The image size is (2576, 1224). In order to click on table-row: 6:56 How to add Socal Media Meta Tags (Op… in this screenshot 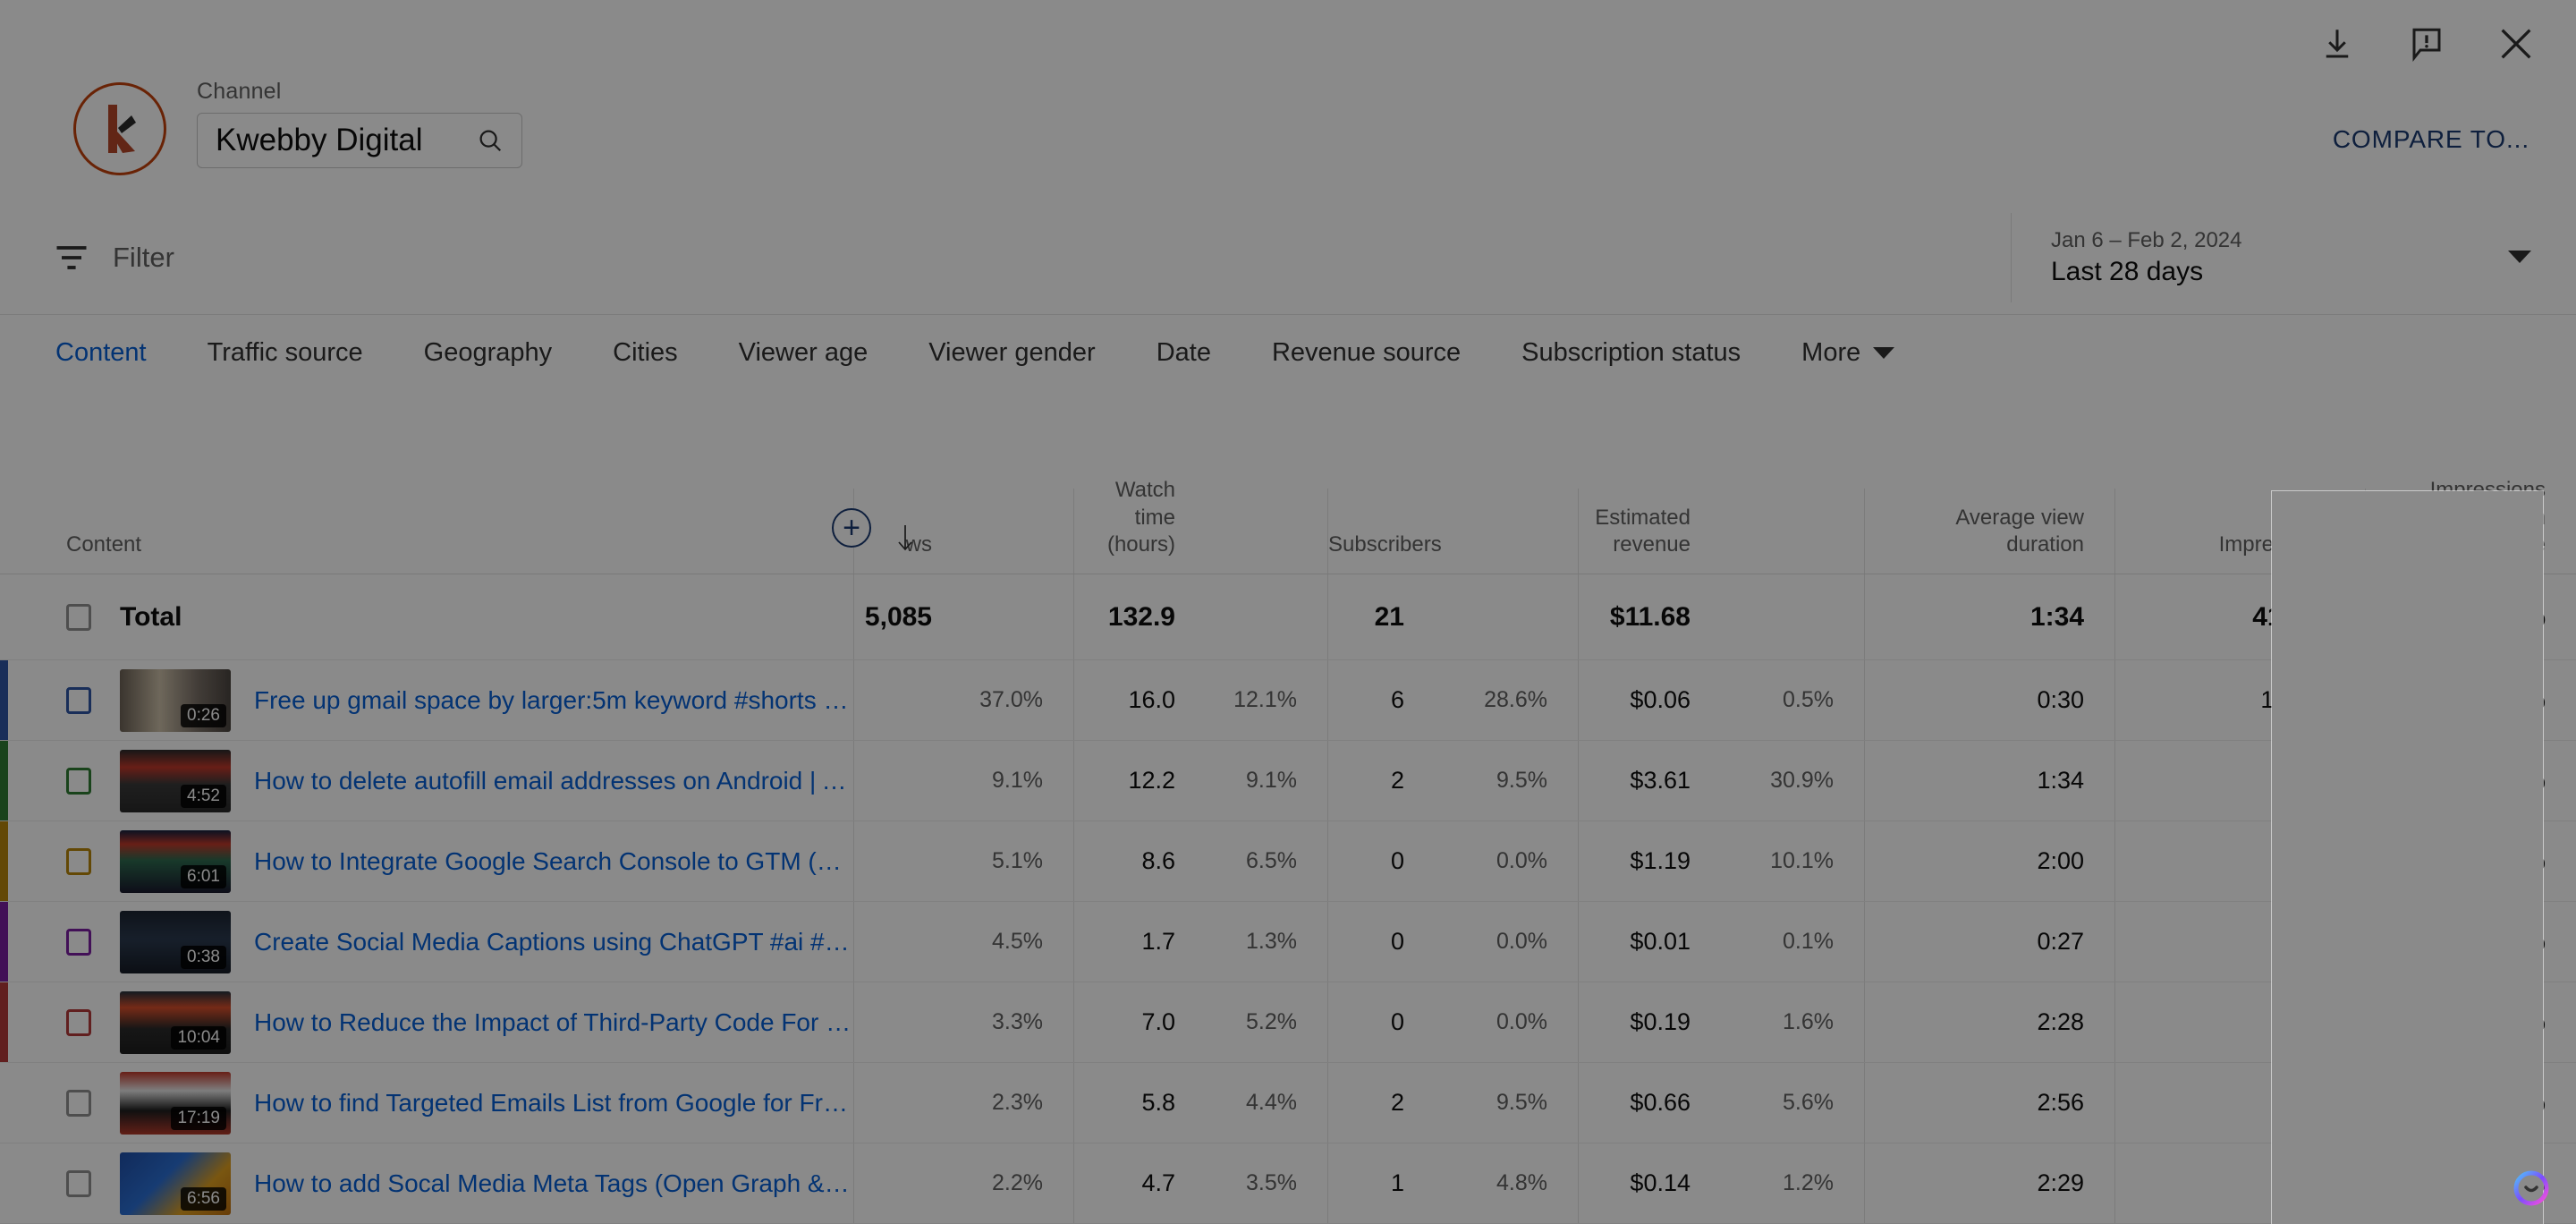, I will do `click(1288, 1183)`.